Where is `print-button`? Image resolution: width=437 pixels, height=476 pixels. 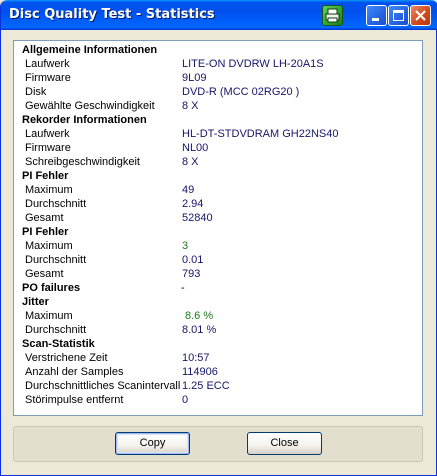 print-button is located at coordinates (332, 15).